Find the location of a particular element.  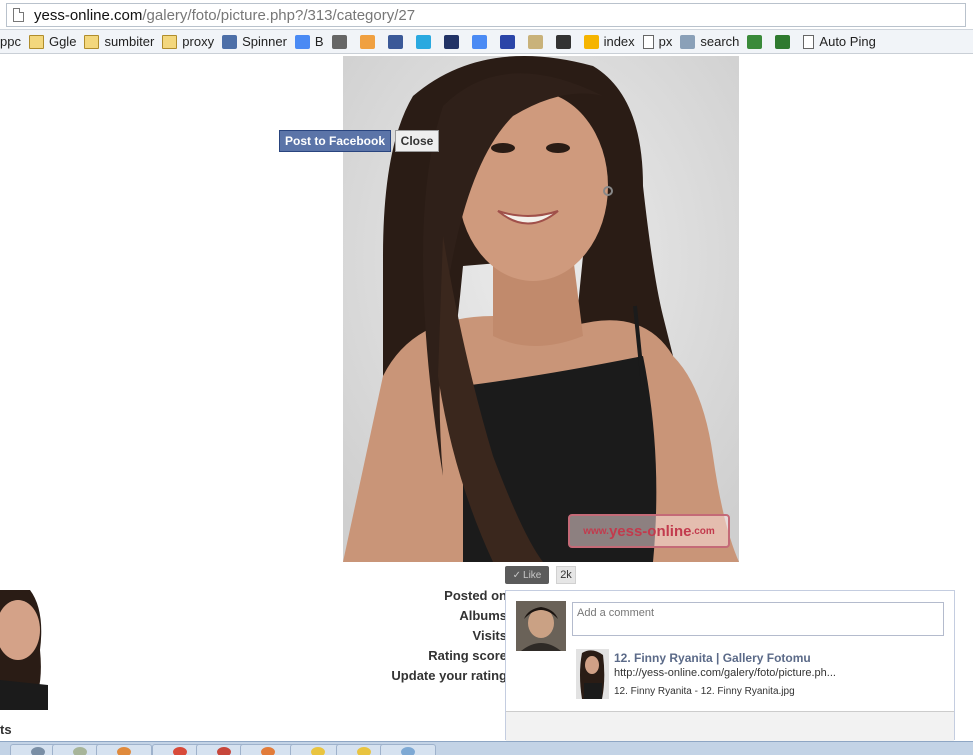

bookmark-label: B is located at coordinates (319, 41).